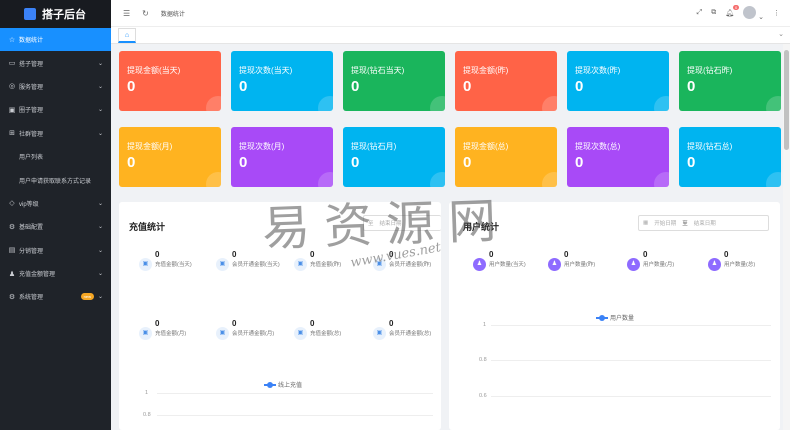 The width and height of the screenshot is (790, 430). I want to click on sidebar-item: ♟ 充值金额管理 ⌄, so click(55, 273).